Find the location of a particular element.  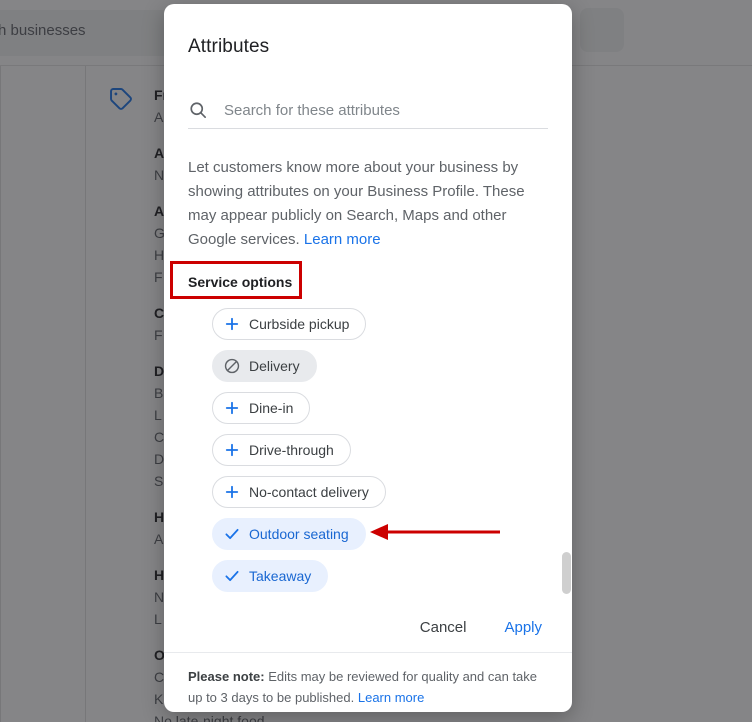

chip-row: Delivery is located at coordinates (382, 371).